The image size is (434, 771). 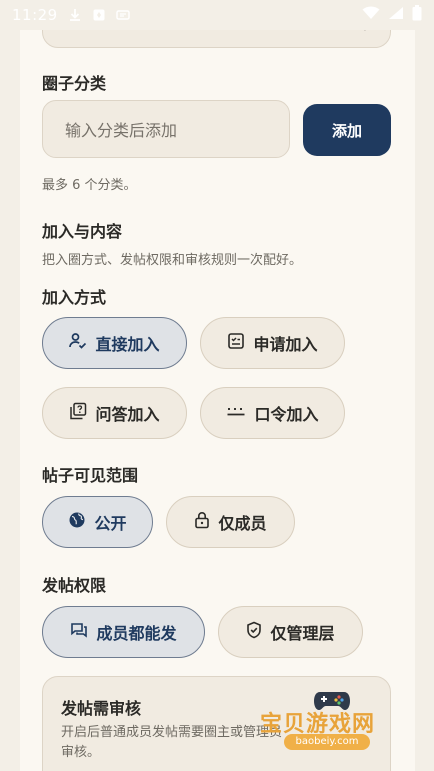 I want to click on post-permission-option-all: 成员都能发, so click(x=123, y=632).